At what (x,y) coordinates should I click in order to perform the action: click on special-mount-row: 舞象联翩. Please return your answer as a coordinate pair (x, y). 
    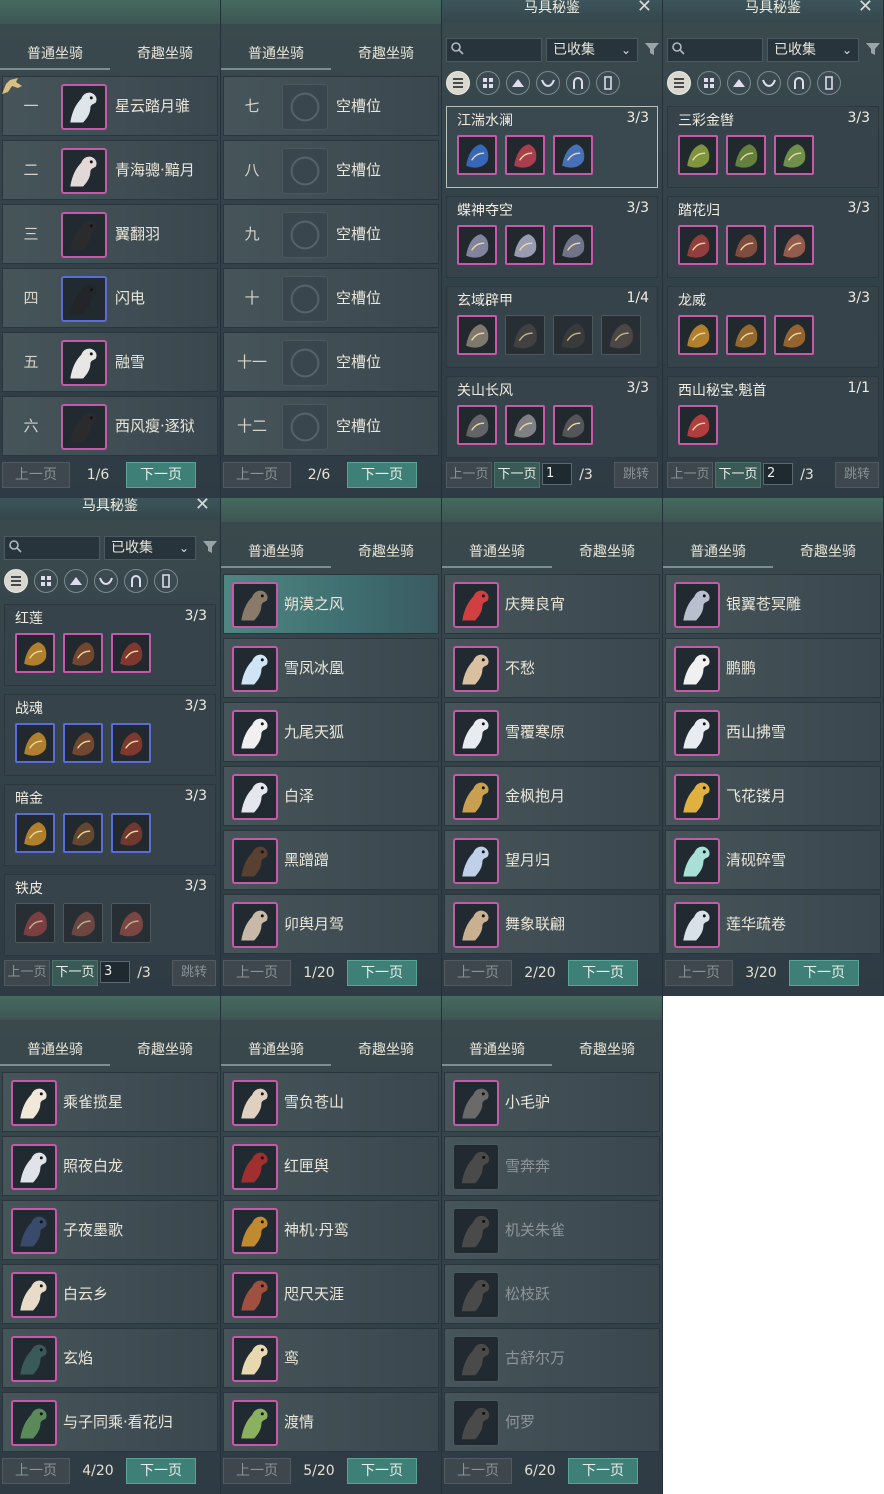
    Looking at the image, I should click on (552, 924).